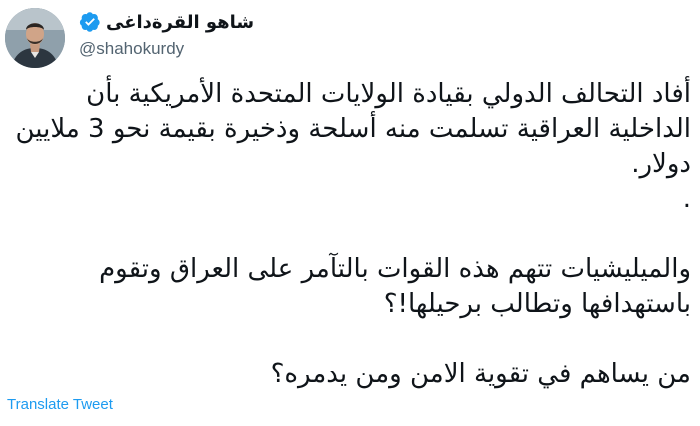  Describe the element at coordinates (480, 374) in the screenshot. I see `tweet-paragraph: من يساهم في تقوية الامن ومن يدمره؟` at that location.